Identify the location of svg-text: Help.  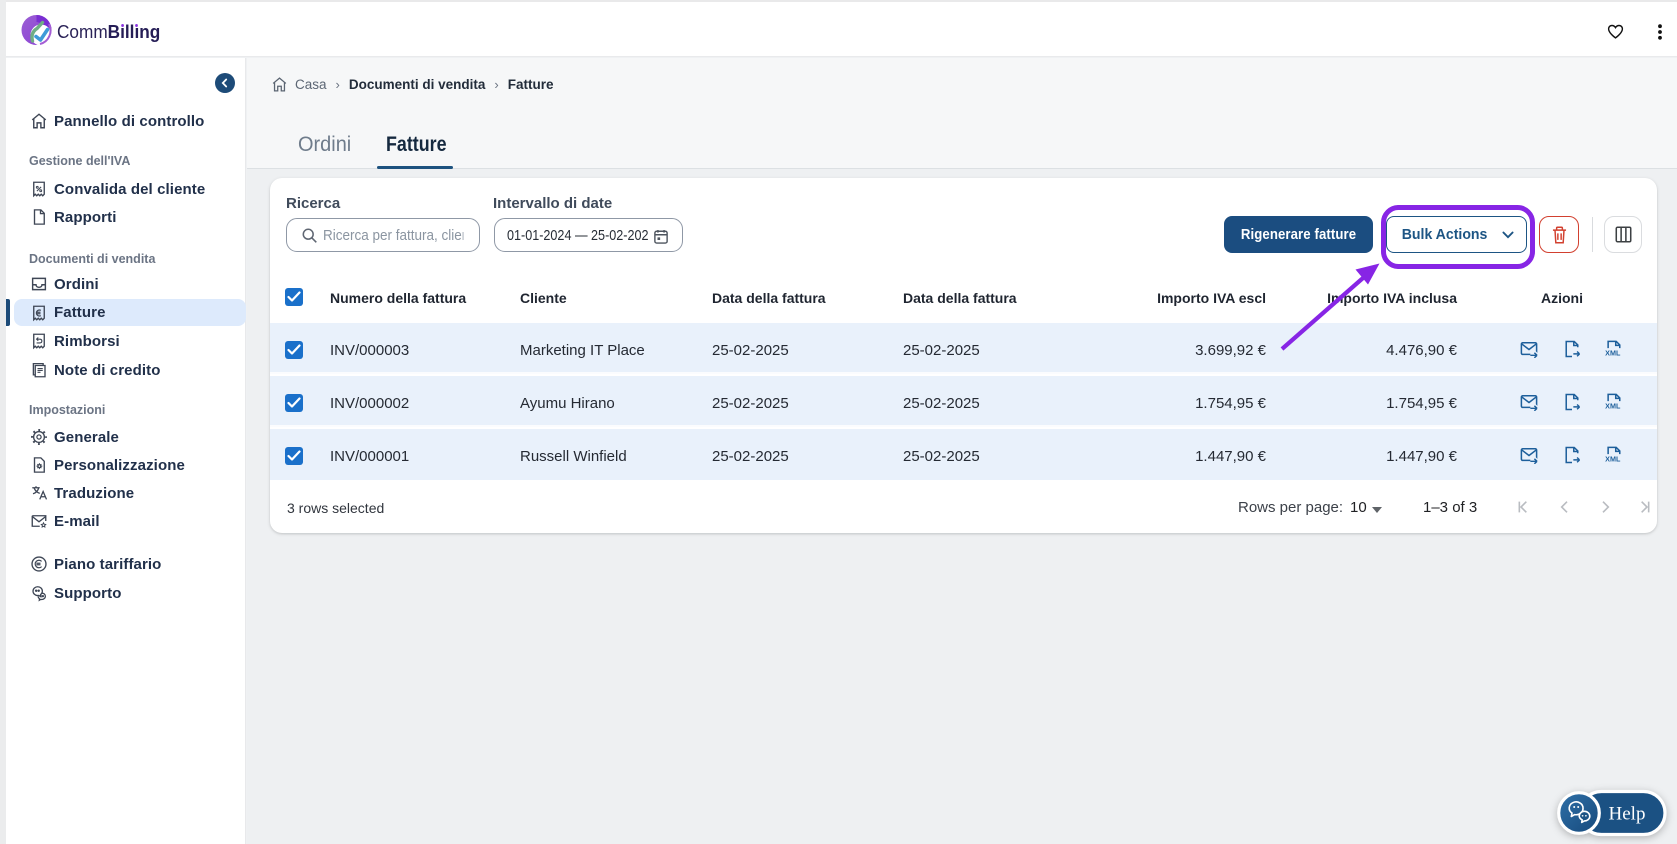
(1627, 814).